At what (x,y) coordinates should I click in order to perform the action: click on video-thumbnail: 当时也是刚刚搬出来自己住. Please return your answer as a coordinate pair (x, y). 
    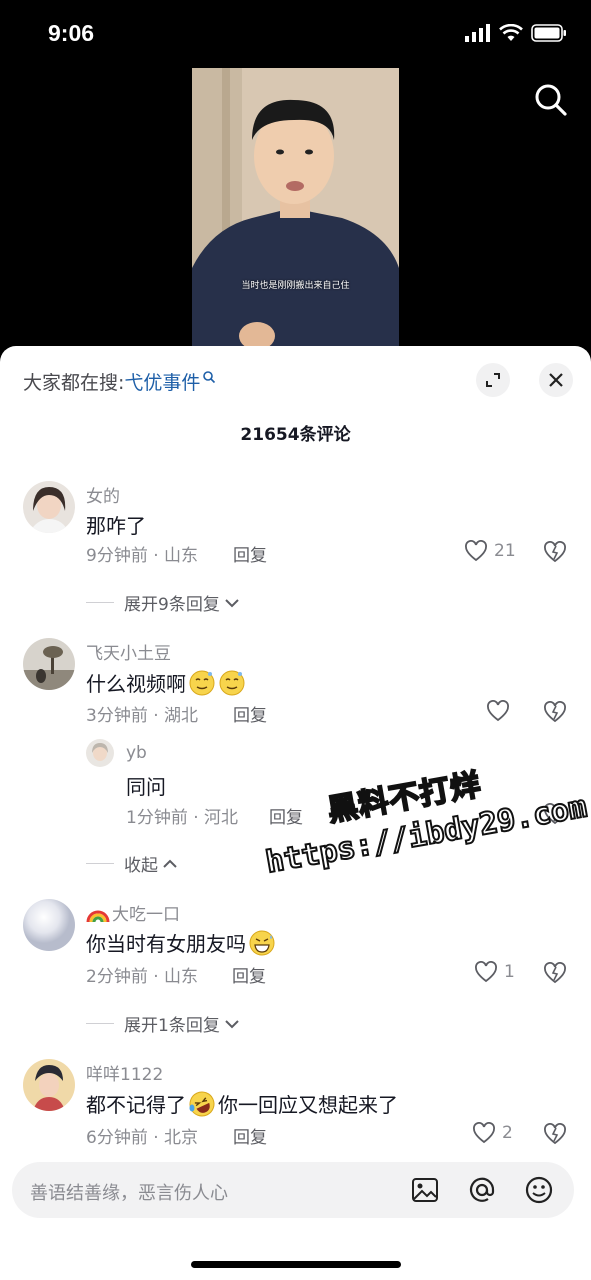
    Looking at the image, I should click on (295, 214).